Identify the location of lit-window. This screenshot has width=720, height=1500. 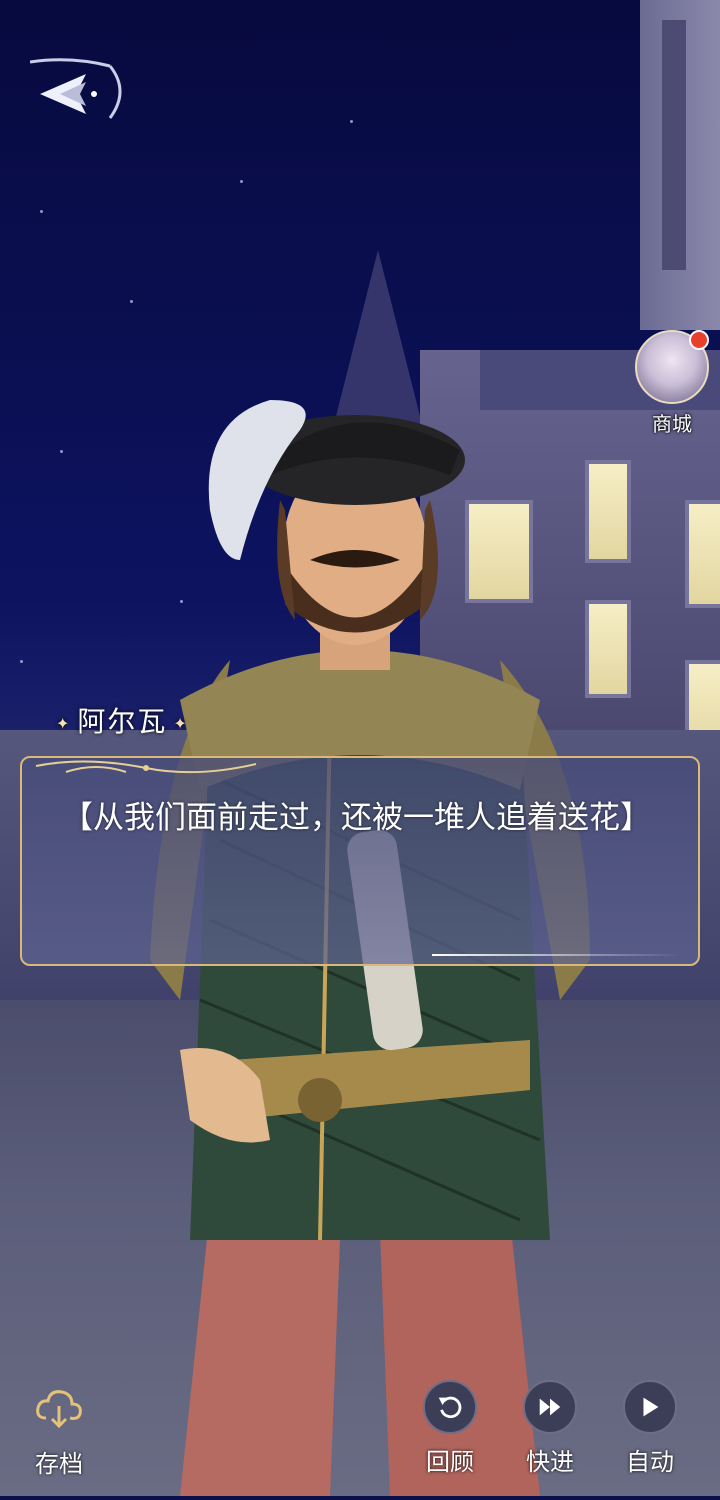
(702, 554).